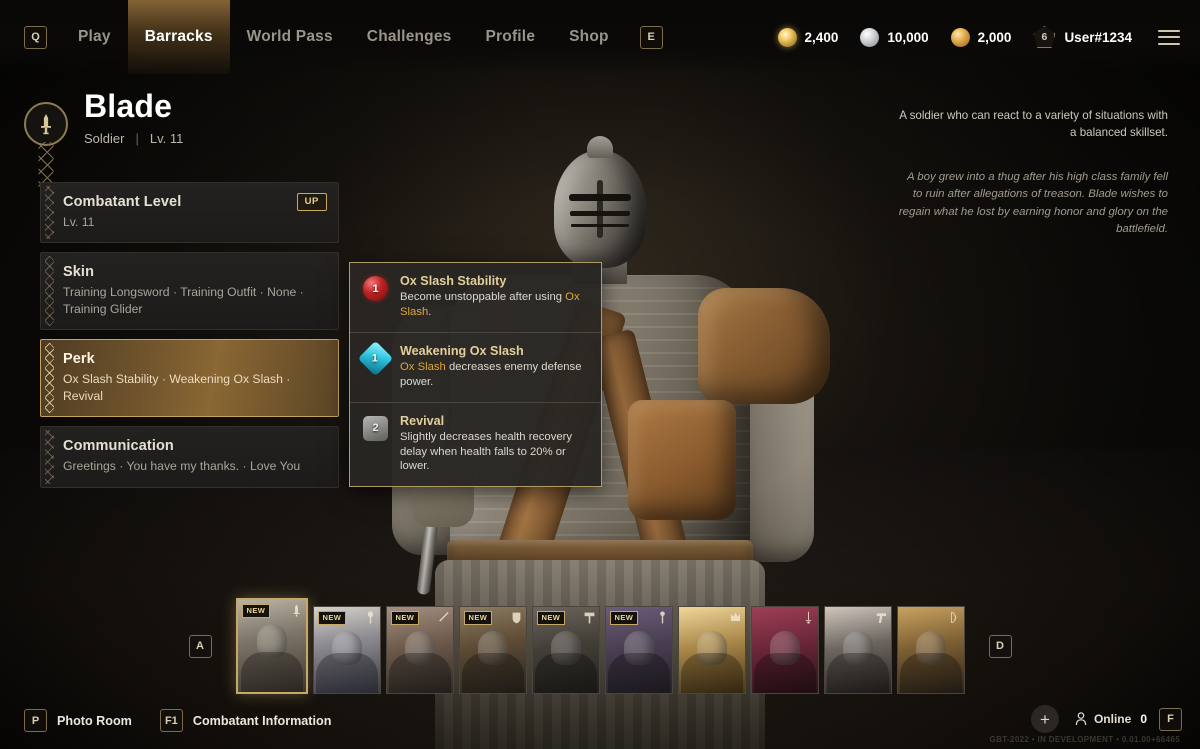 The width and height of the screenshot is (1200, 749). I want to click on currency-gold: 2,000, so click(981, 37).